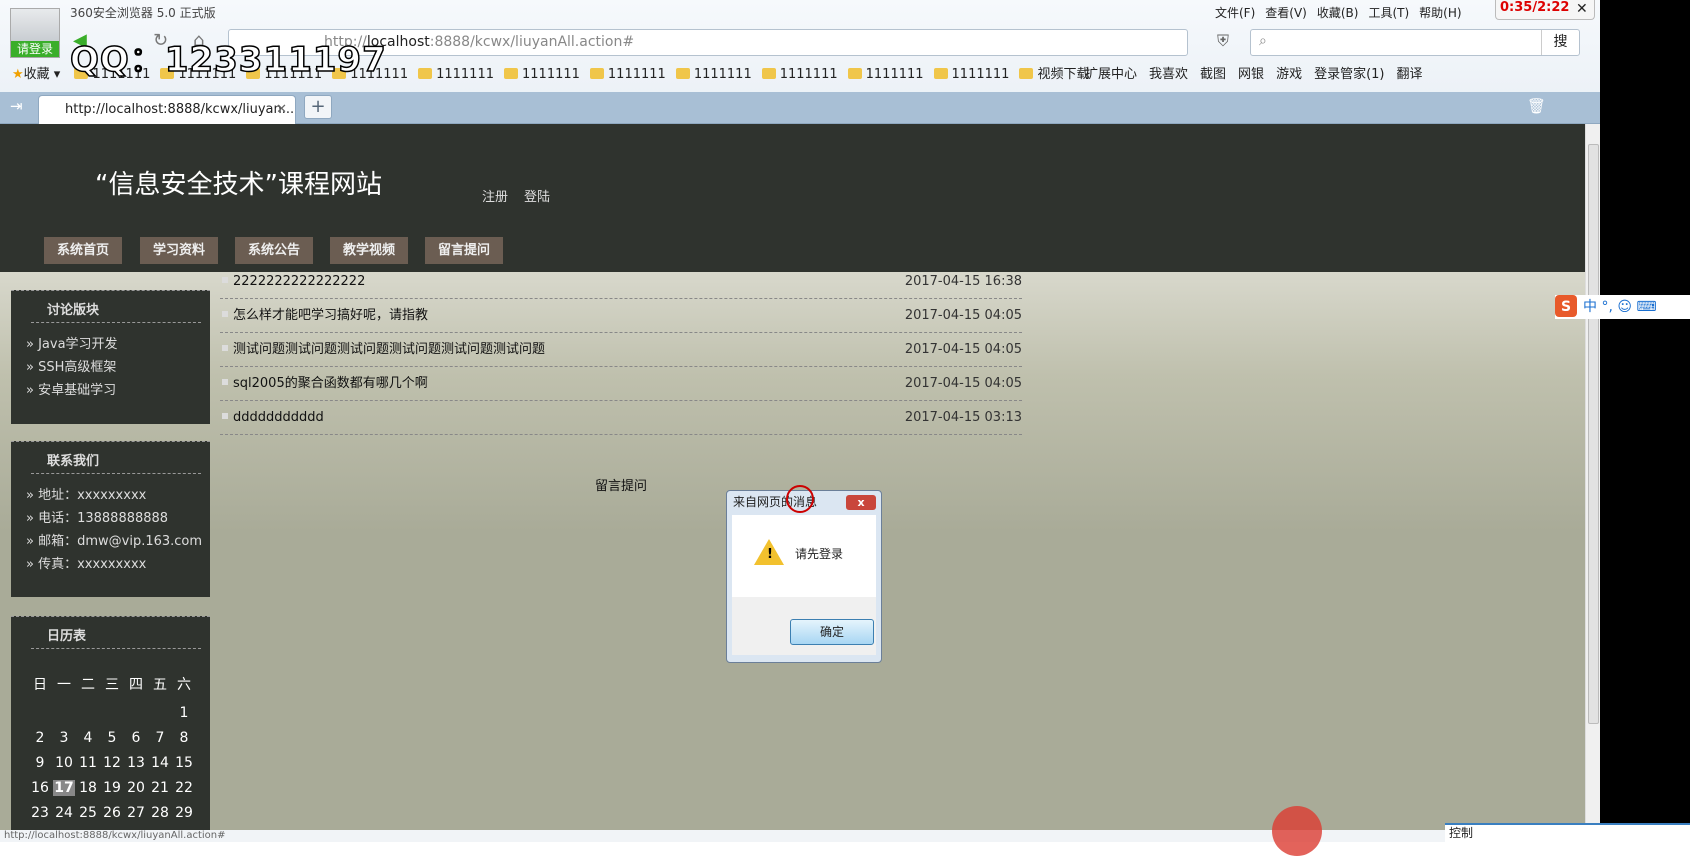 This screenshot has height=856, width=1690. Describe the element at coordinates (963, 315) in the screenshot. I see `post-date: 2017-04-15 04:05` at that location.